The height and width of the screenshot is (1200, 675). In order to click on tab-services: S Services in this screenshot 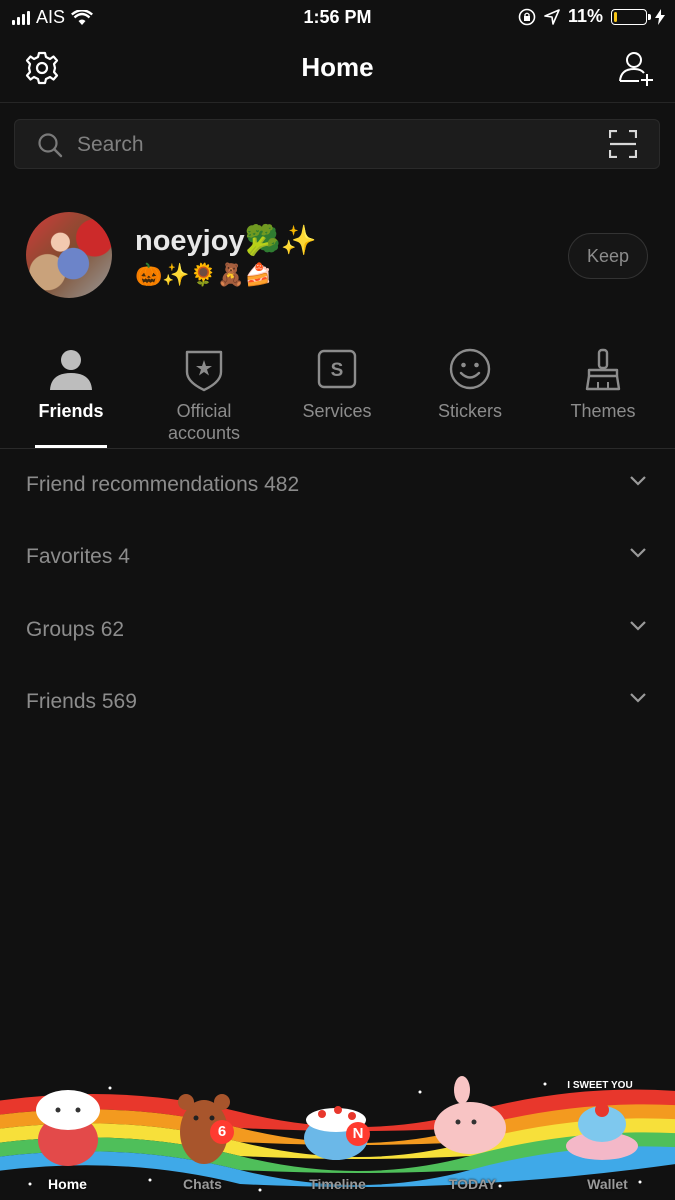, I will do `click(337, 394)`.